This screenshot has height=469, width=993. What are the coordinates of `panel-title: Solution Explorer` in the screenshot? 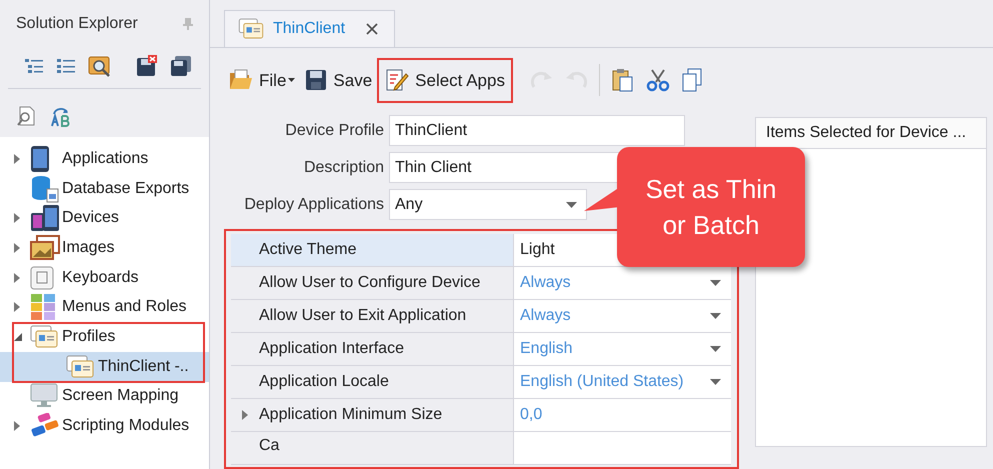 It's located at (77, 24).